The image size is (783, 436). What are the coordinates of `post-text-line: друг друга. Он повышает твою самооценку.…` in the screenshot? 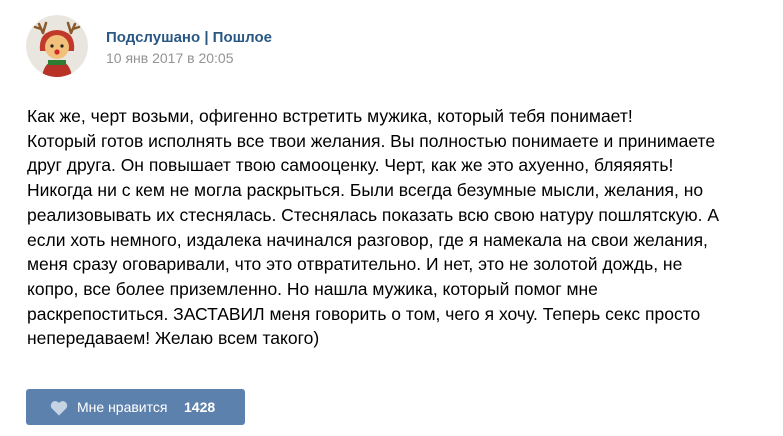 It's located at (350, 165).